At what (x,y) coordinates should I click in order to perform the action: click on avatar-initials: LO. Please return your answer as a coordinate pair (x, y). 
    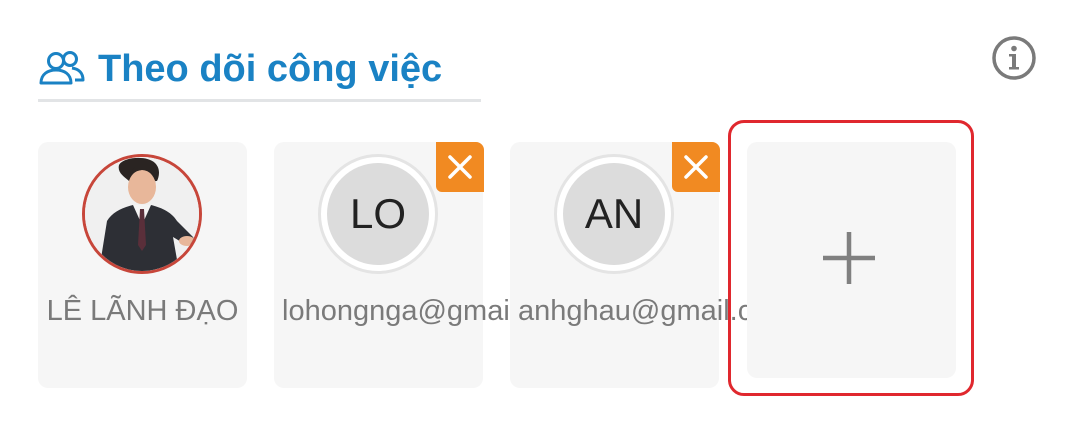
    Looking at the image, I should click on (378, 214).